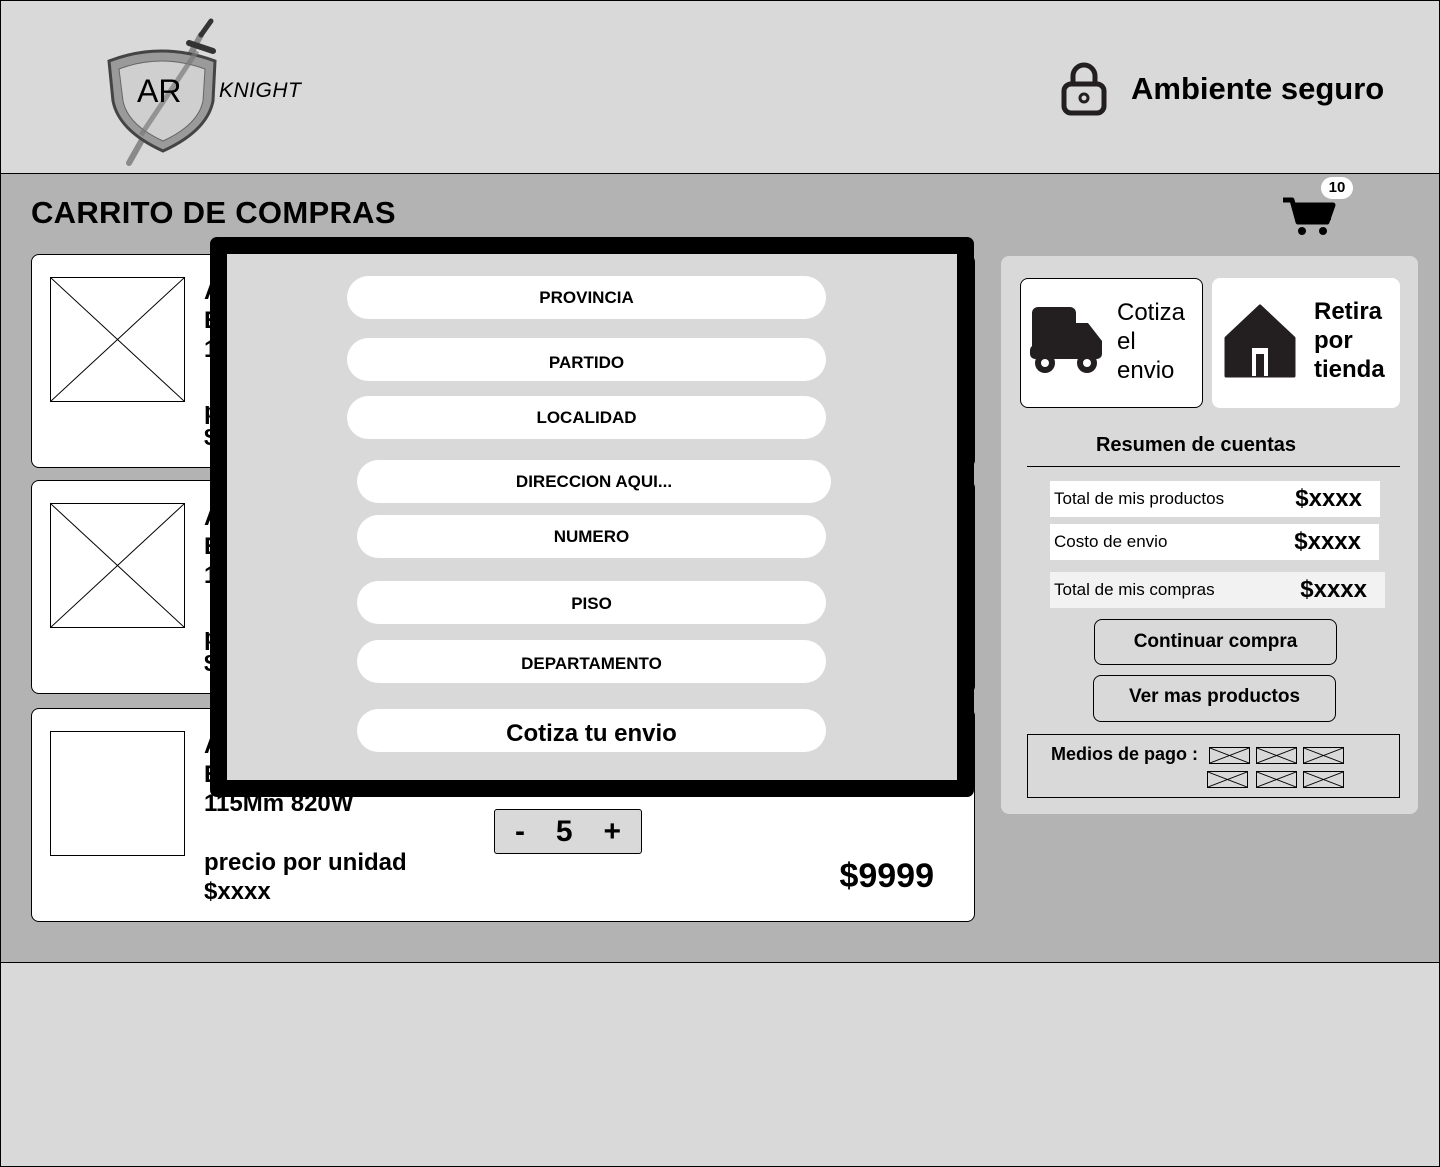 This screenshot has height=1167, width=1440. I want to click on page-title: CARRITO DE COMPRAS, so click(213, 212).